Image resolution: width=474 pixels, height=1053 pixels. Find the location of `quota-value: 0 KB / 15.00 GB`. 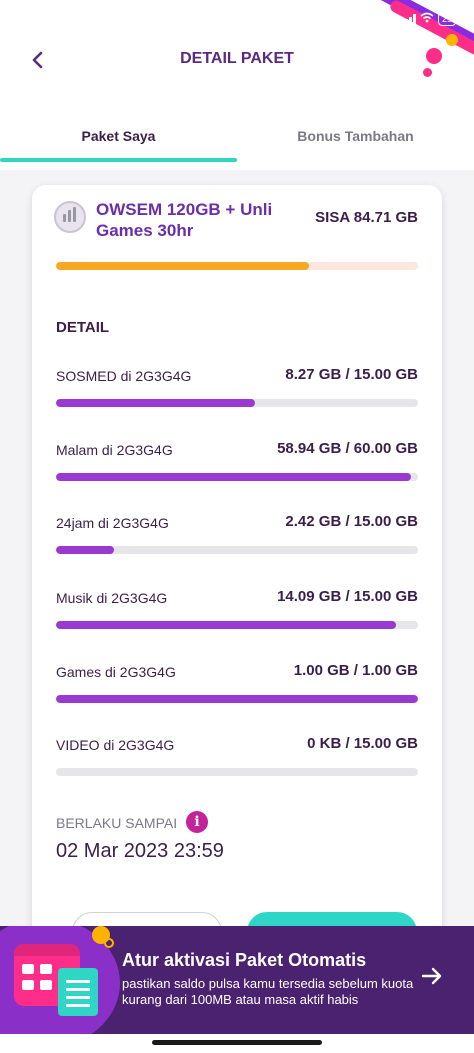

quota-value: 0 KB / 15.00 GB is located at coordinates (362, 743).